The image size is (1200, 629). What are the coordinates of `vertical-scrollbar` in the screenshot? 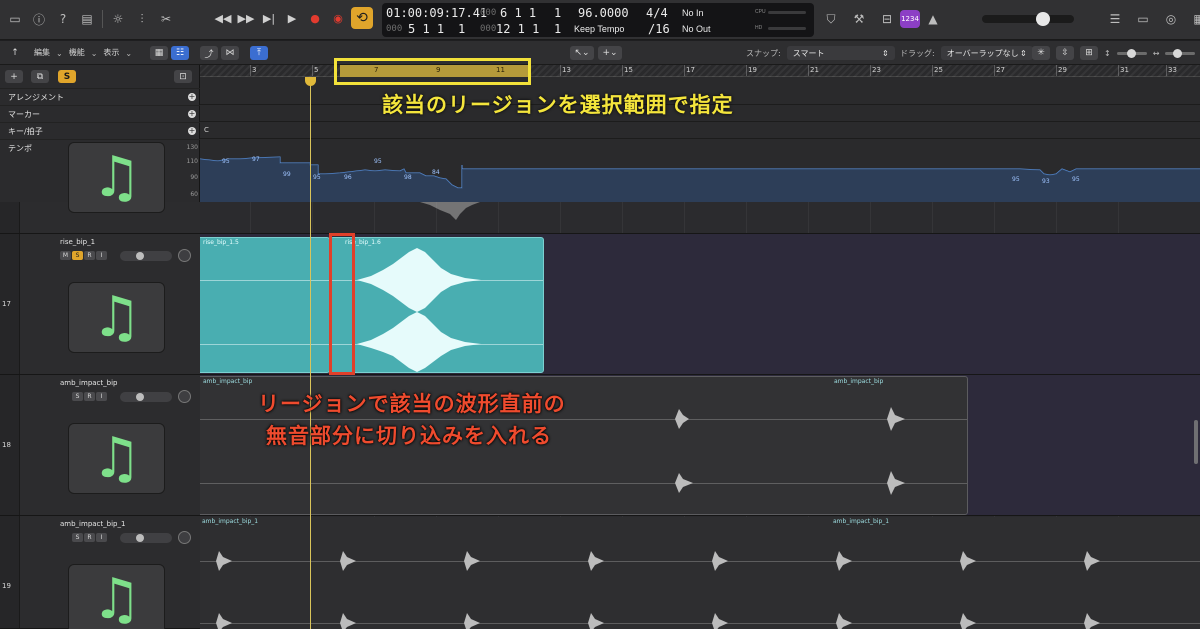 It's located at (1196, 442).